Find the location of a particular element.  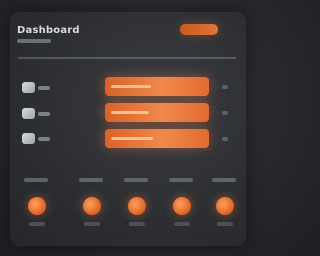

header-action-button is located at coordinates (199, 29).